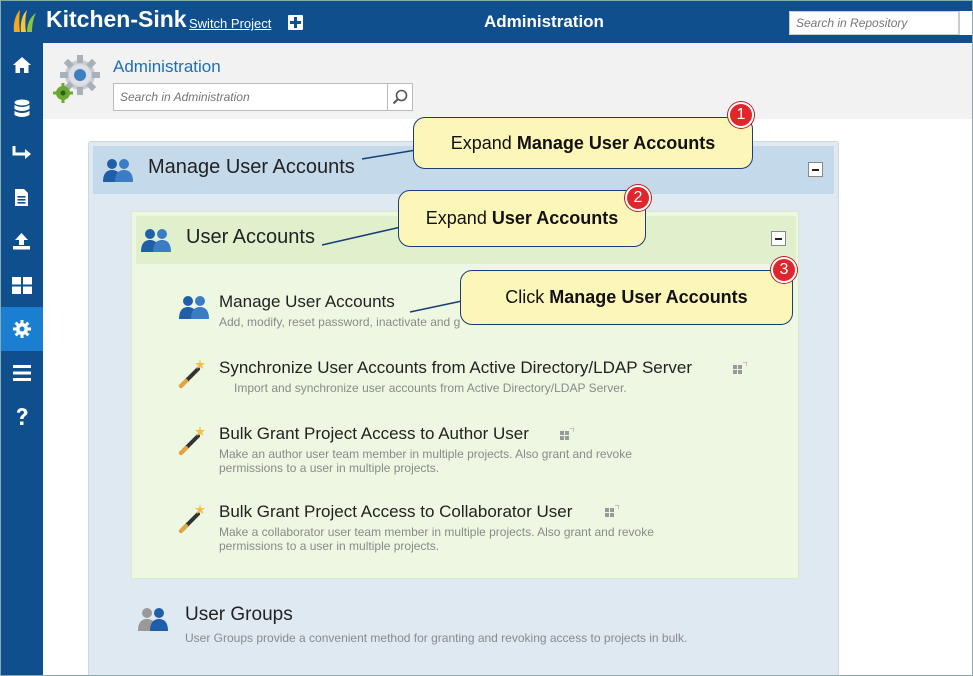 This screenshot has height=676, width=973. I want to click on callout-step-3: Click Manage User Accounts, so click(626, 297).